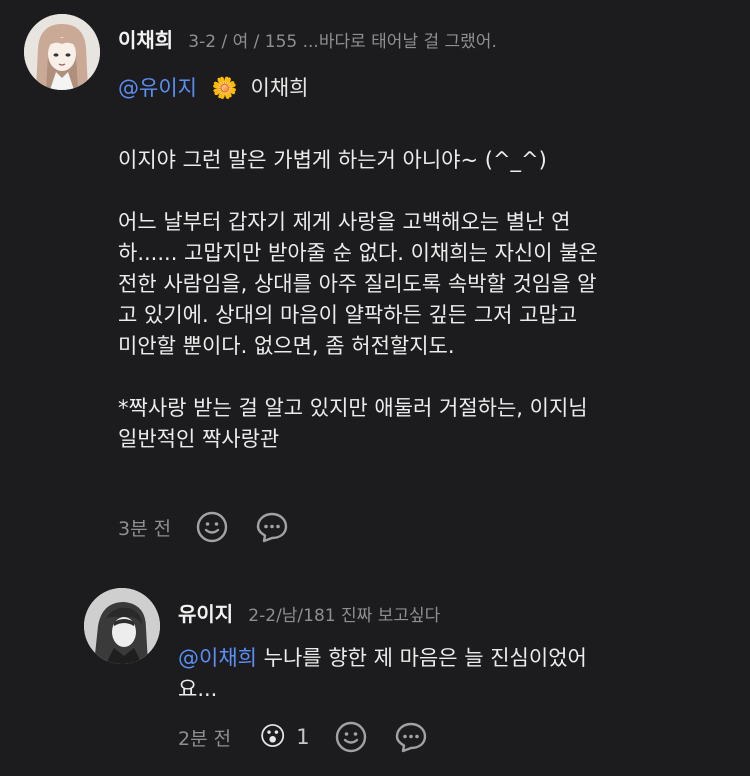  I want to click on comment-mention-line: @유이지 🌼 이채희, so click(213, 87).